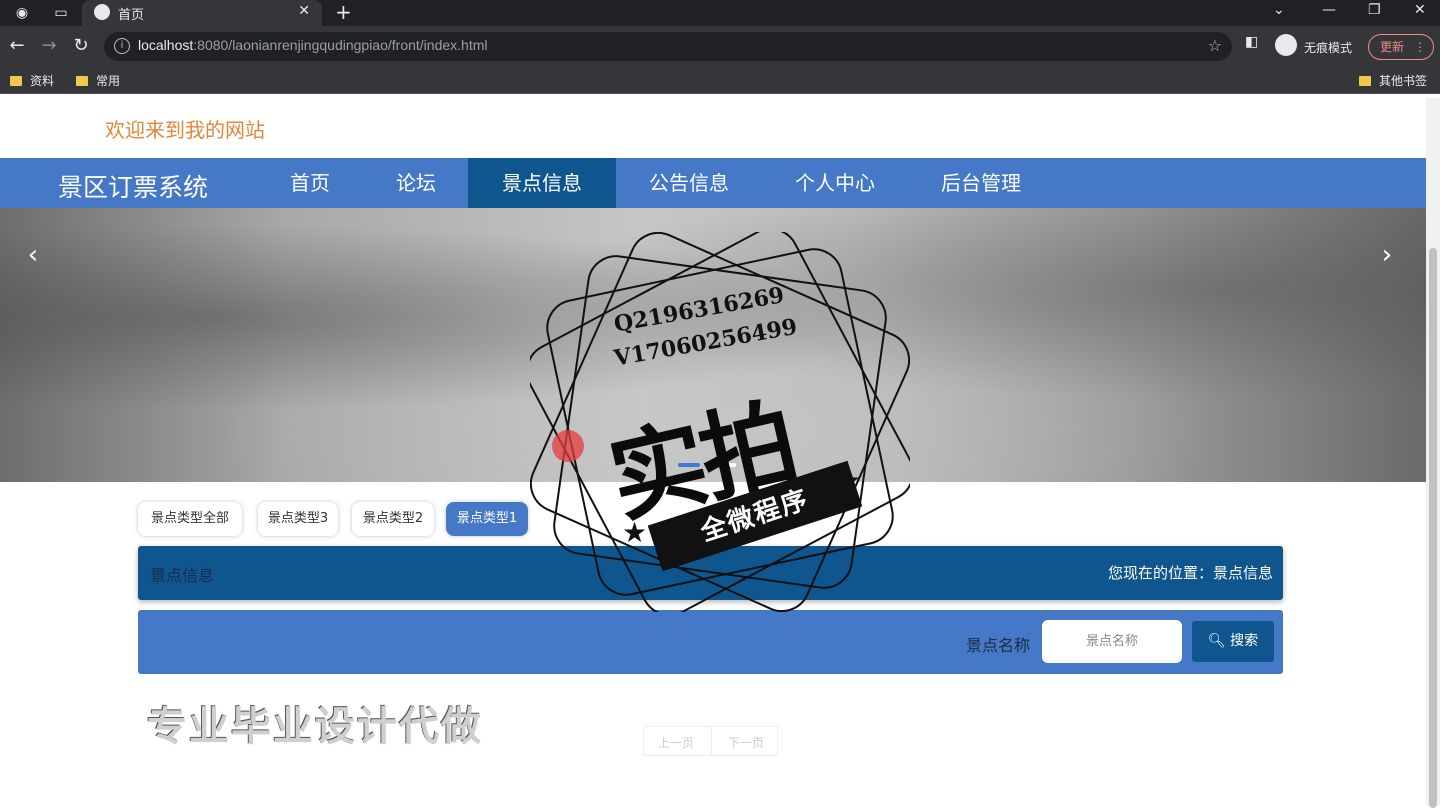 The height and width of the screenshot is (808, 1440). Describe the element at coordinates (1393, 80) in the screenshot. I see `other-bookmarks: 其他书签` at that location.